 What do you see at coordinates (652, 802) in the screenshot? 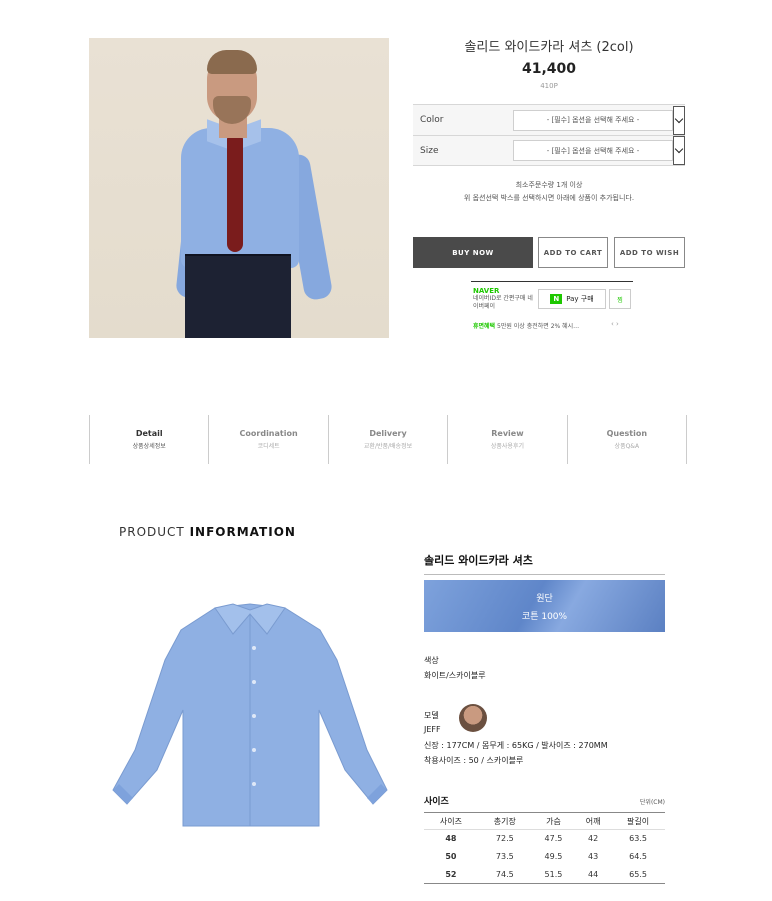
I see `size-unit: 단위(CM)` at bounding box center [652, 802].